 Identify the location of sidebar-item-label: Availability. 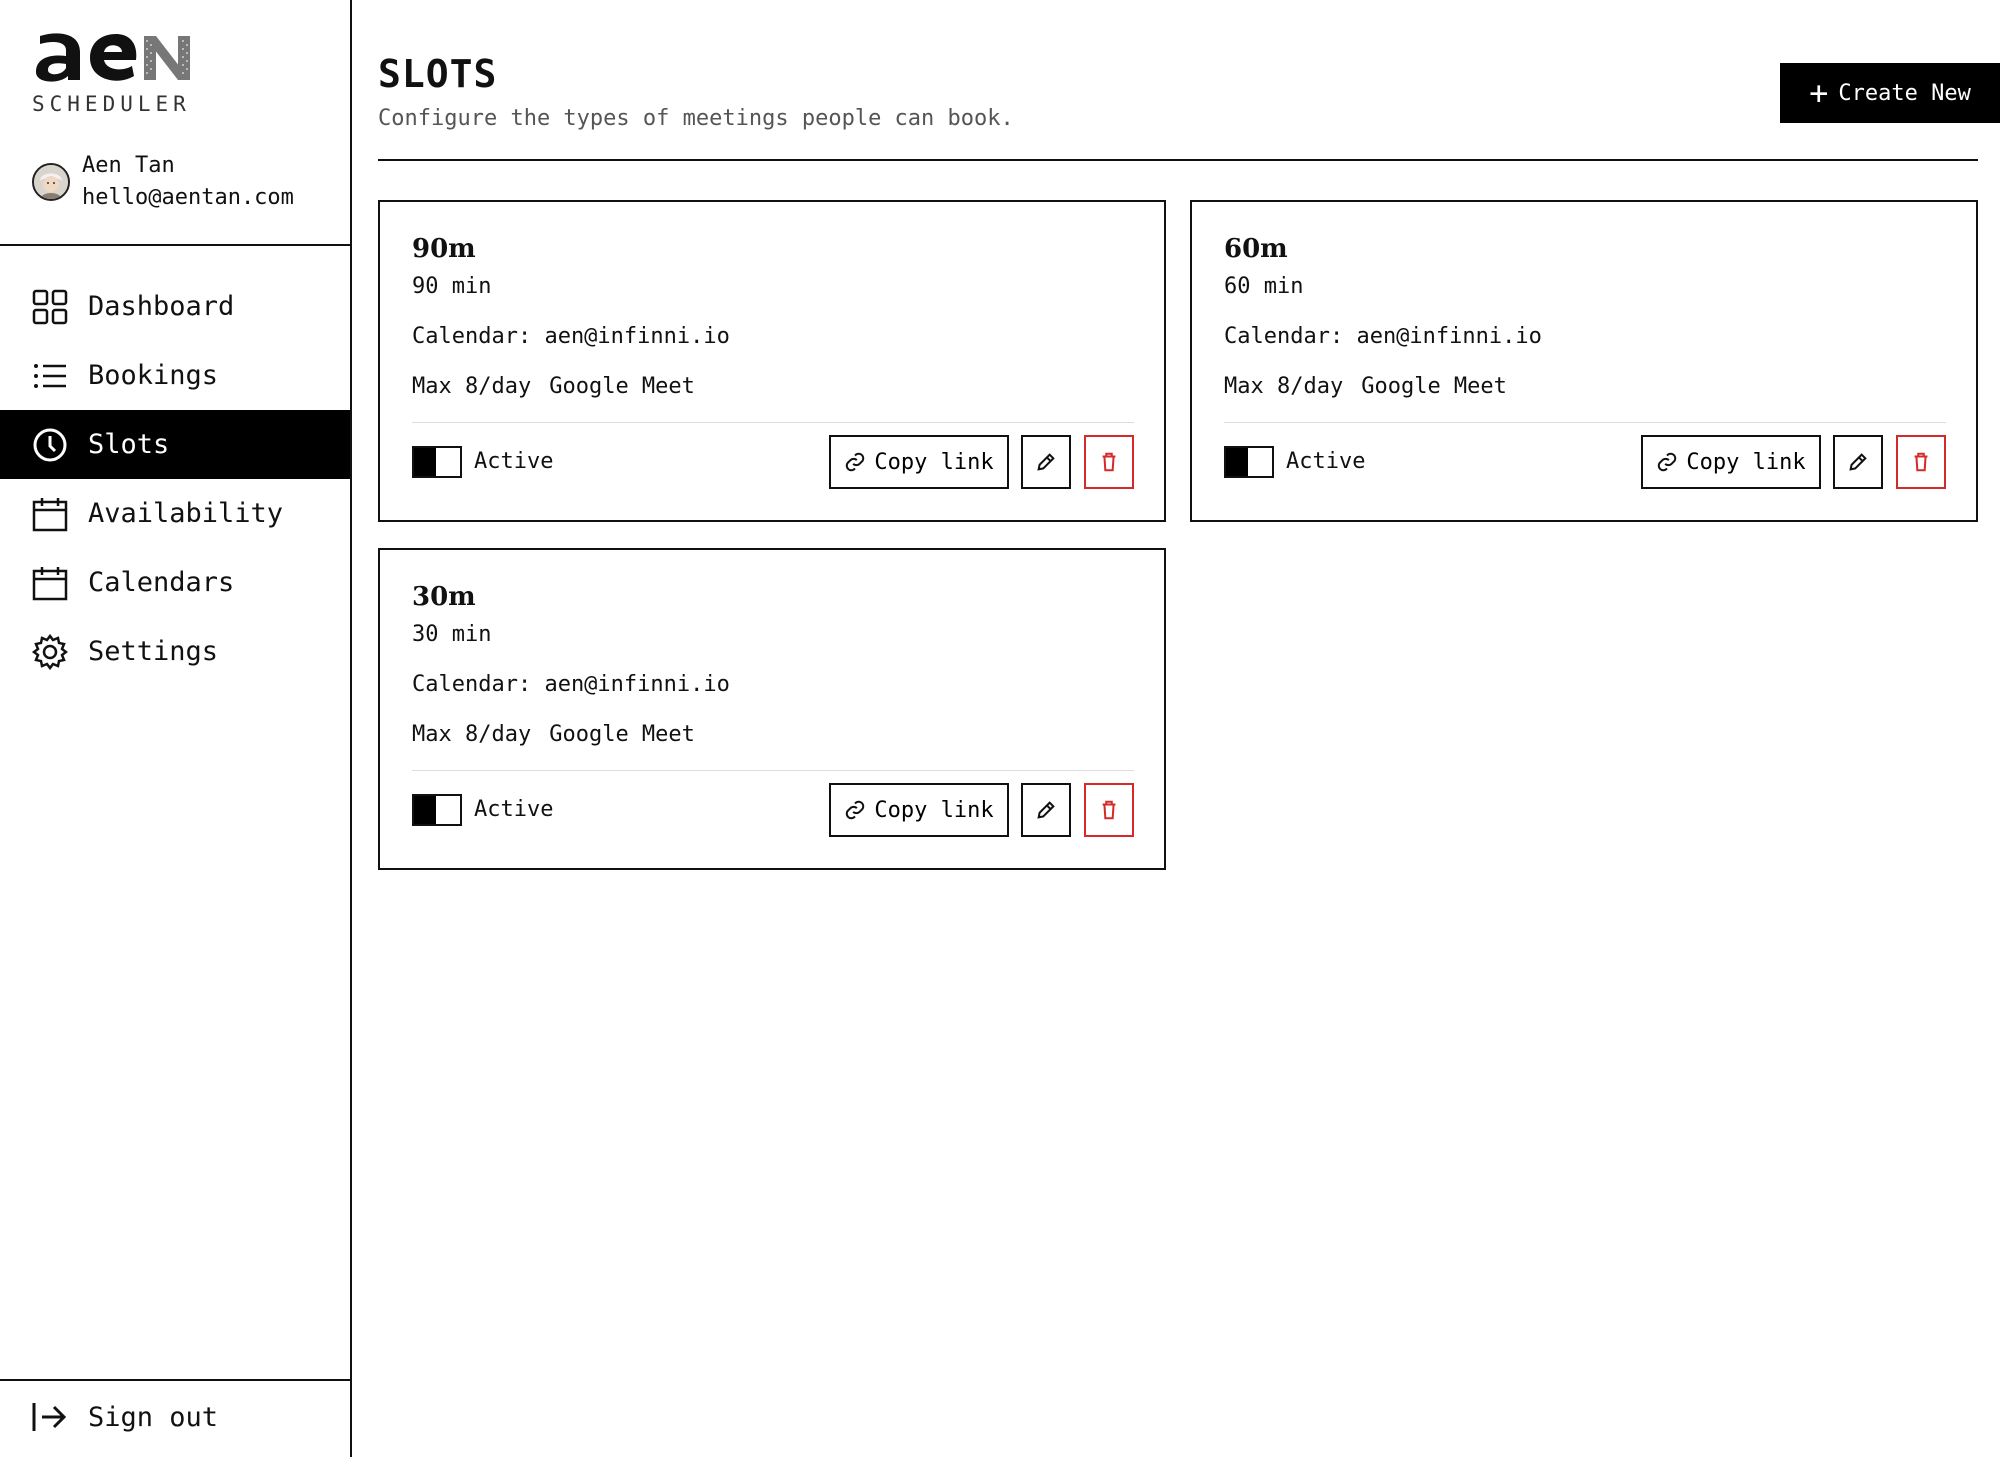
(186, 513).